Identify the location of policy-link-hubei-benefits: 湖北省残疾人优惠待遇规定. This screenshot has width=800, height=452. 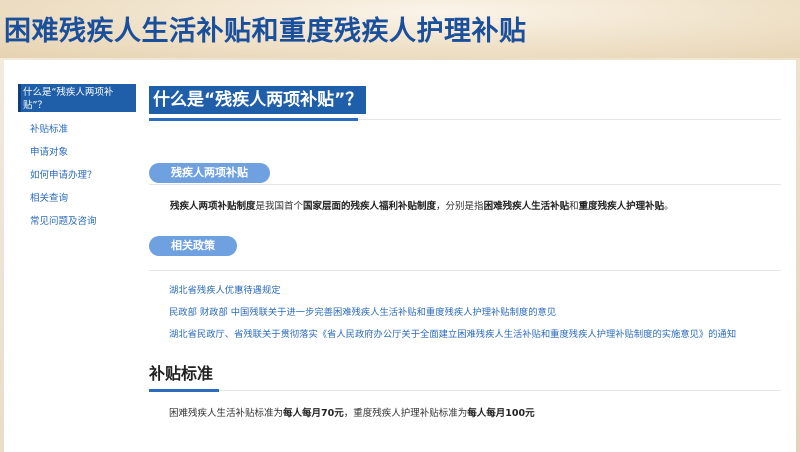
(475, 293).